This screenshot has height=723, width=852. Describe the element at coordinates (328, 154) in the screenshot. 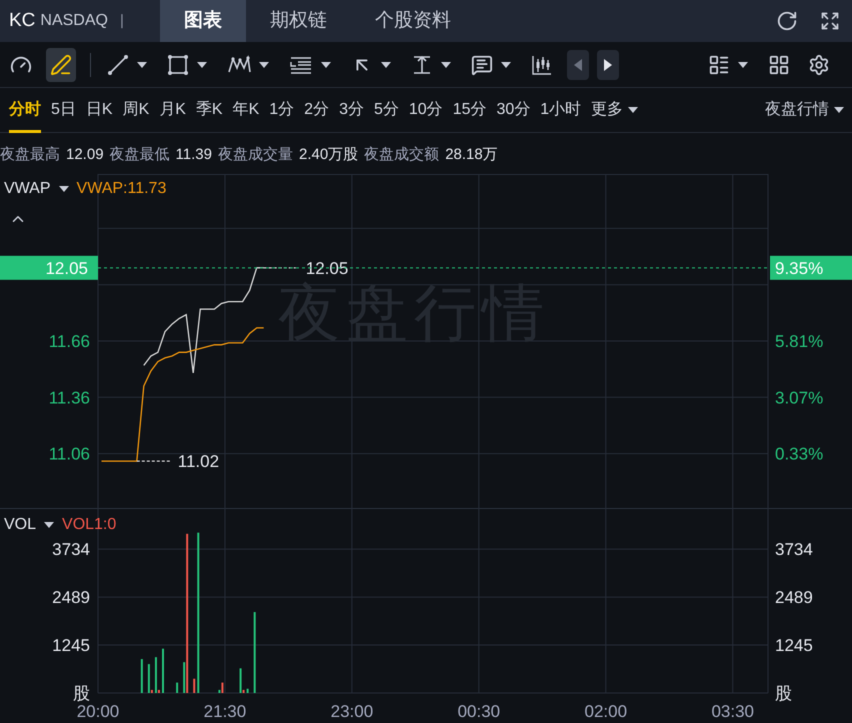

I see `stat-value: 2.40万股` at that location.